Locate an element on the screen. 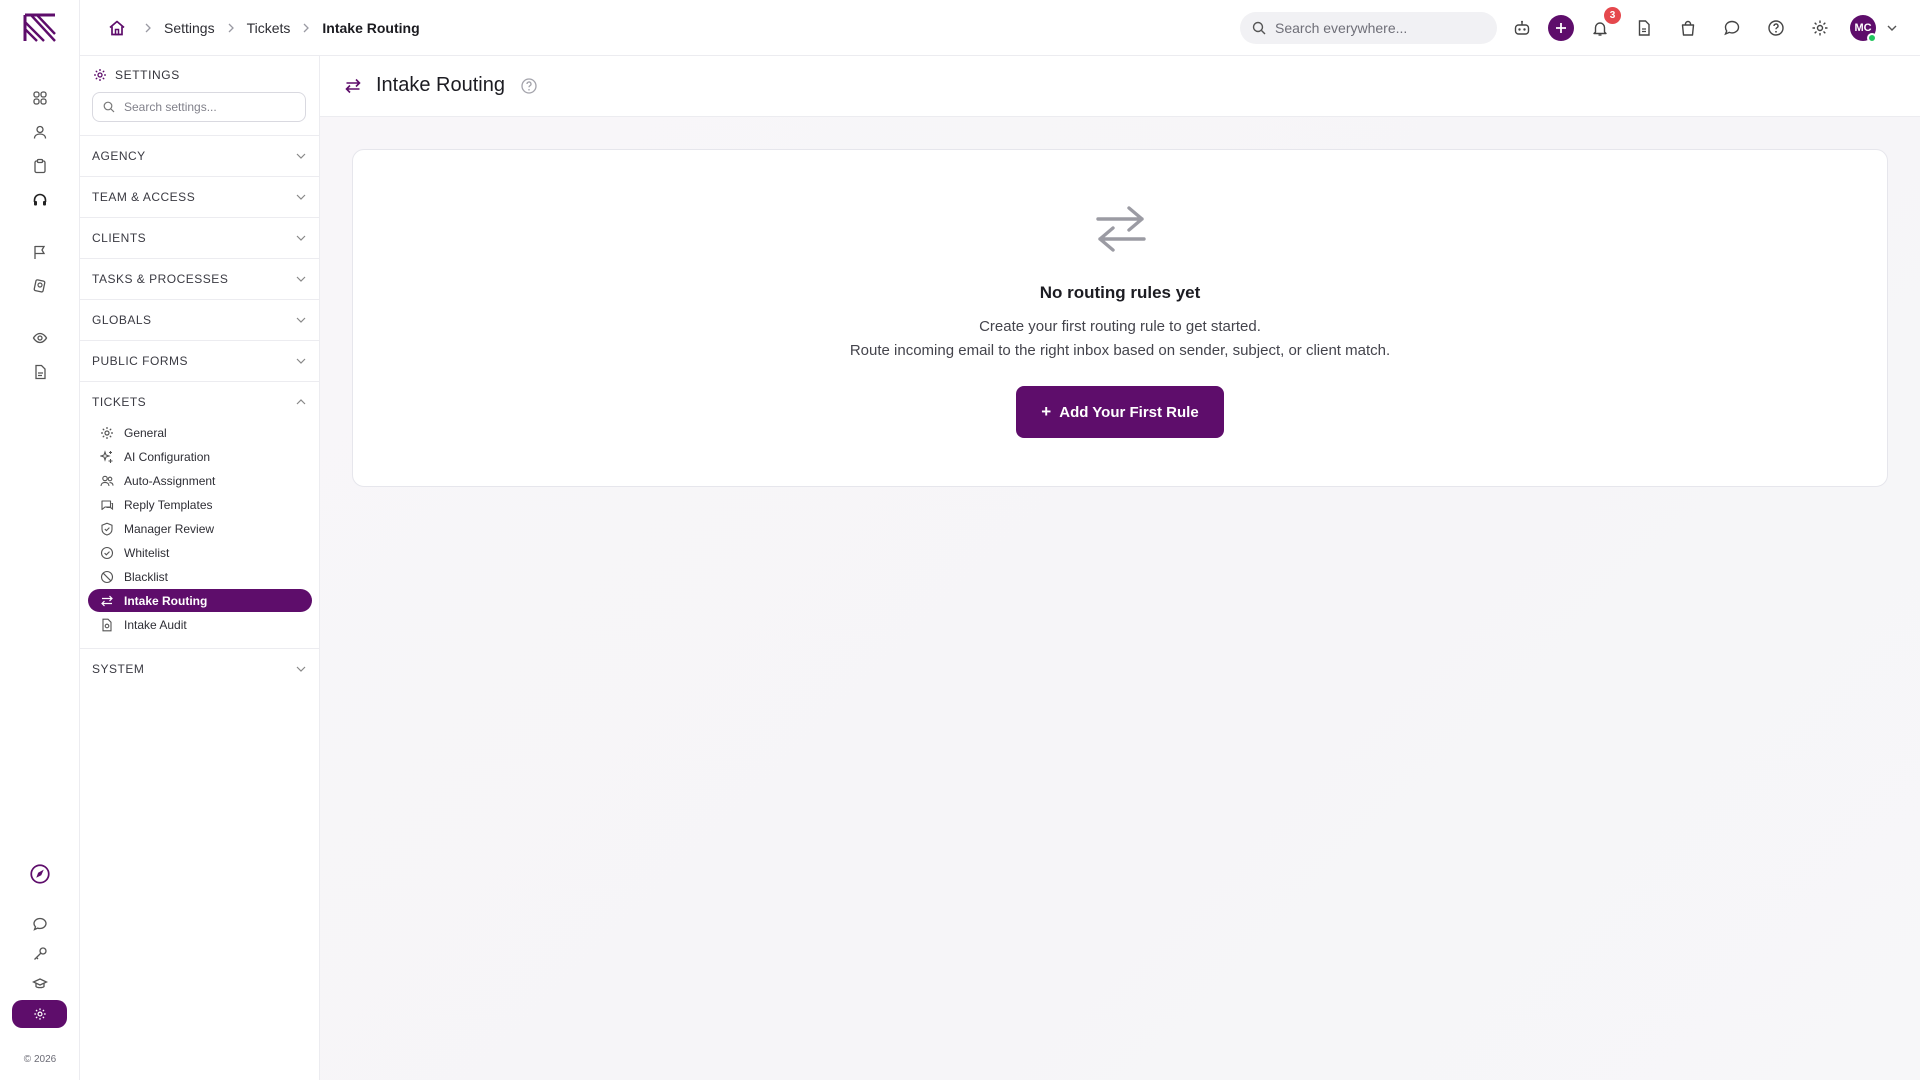 This screenshot has width=1920, height=1080. notification-badge: 3 is located at coordinates (1612, 15).